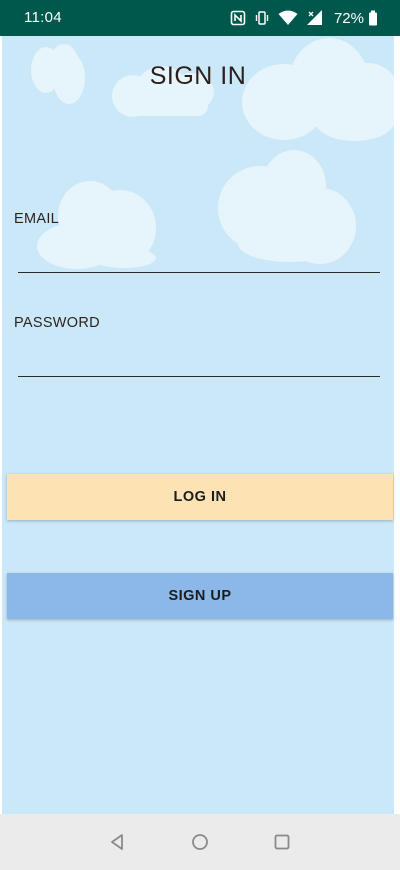  What do you see at coordinates (199, 259) in the screenshot?
I see `email-field` at bounding box center [199, 259].